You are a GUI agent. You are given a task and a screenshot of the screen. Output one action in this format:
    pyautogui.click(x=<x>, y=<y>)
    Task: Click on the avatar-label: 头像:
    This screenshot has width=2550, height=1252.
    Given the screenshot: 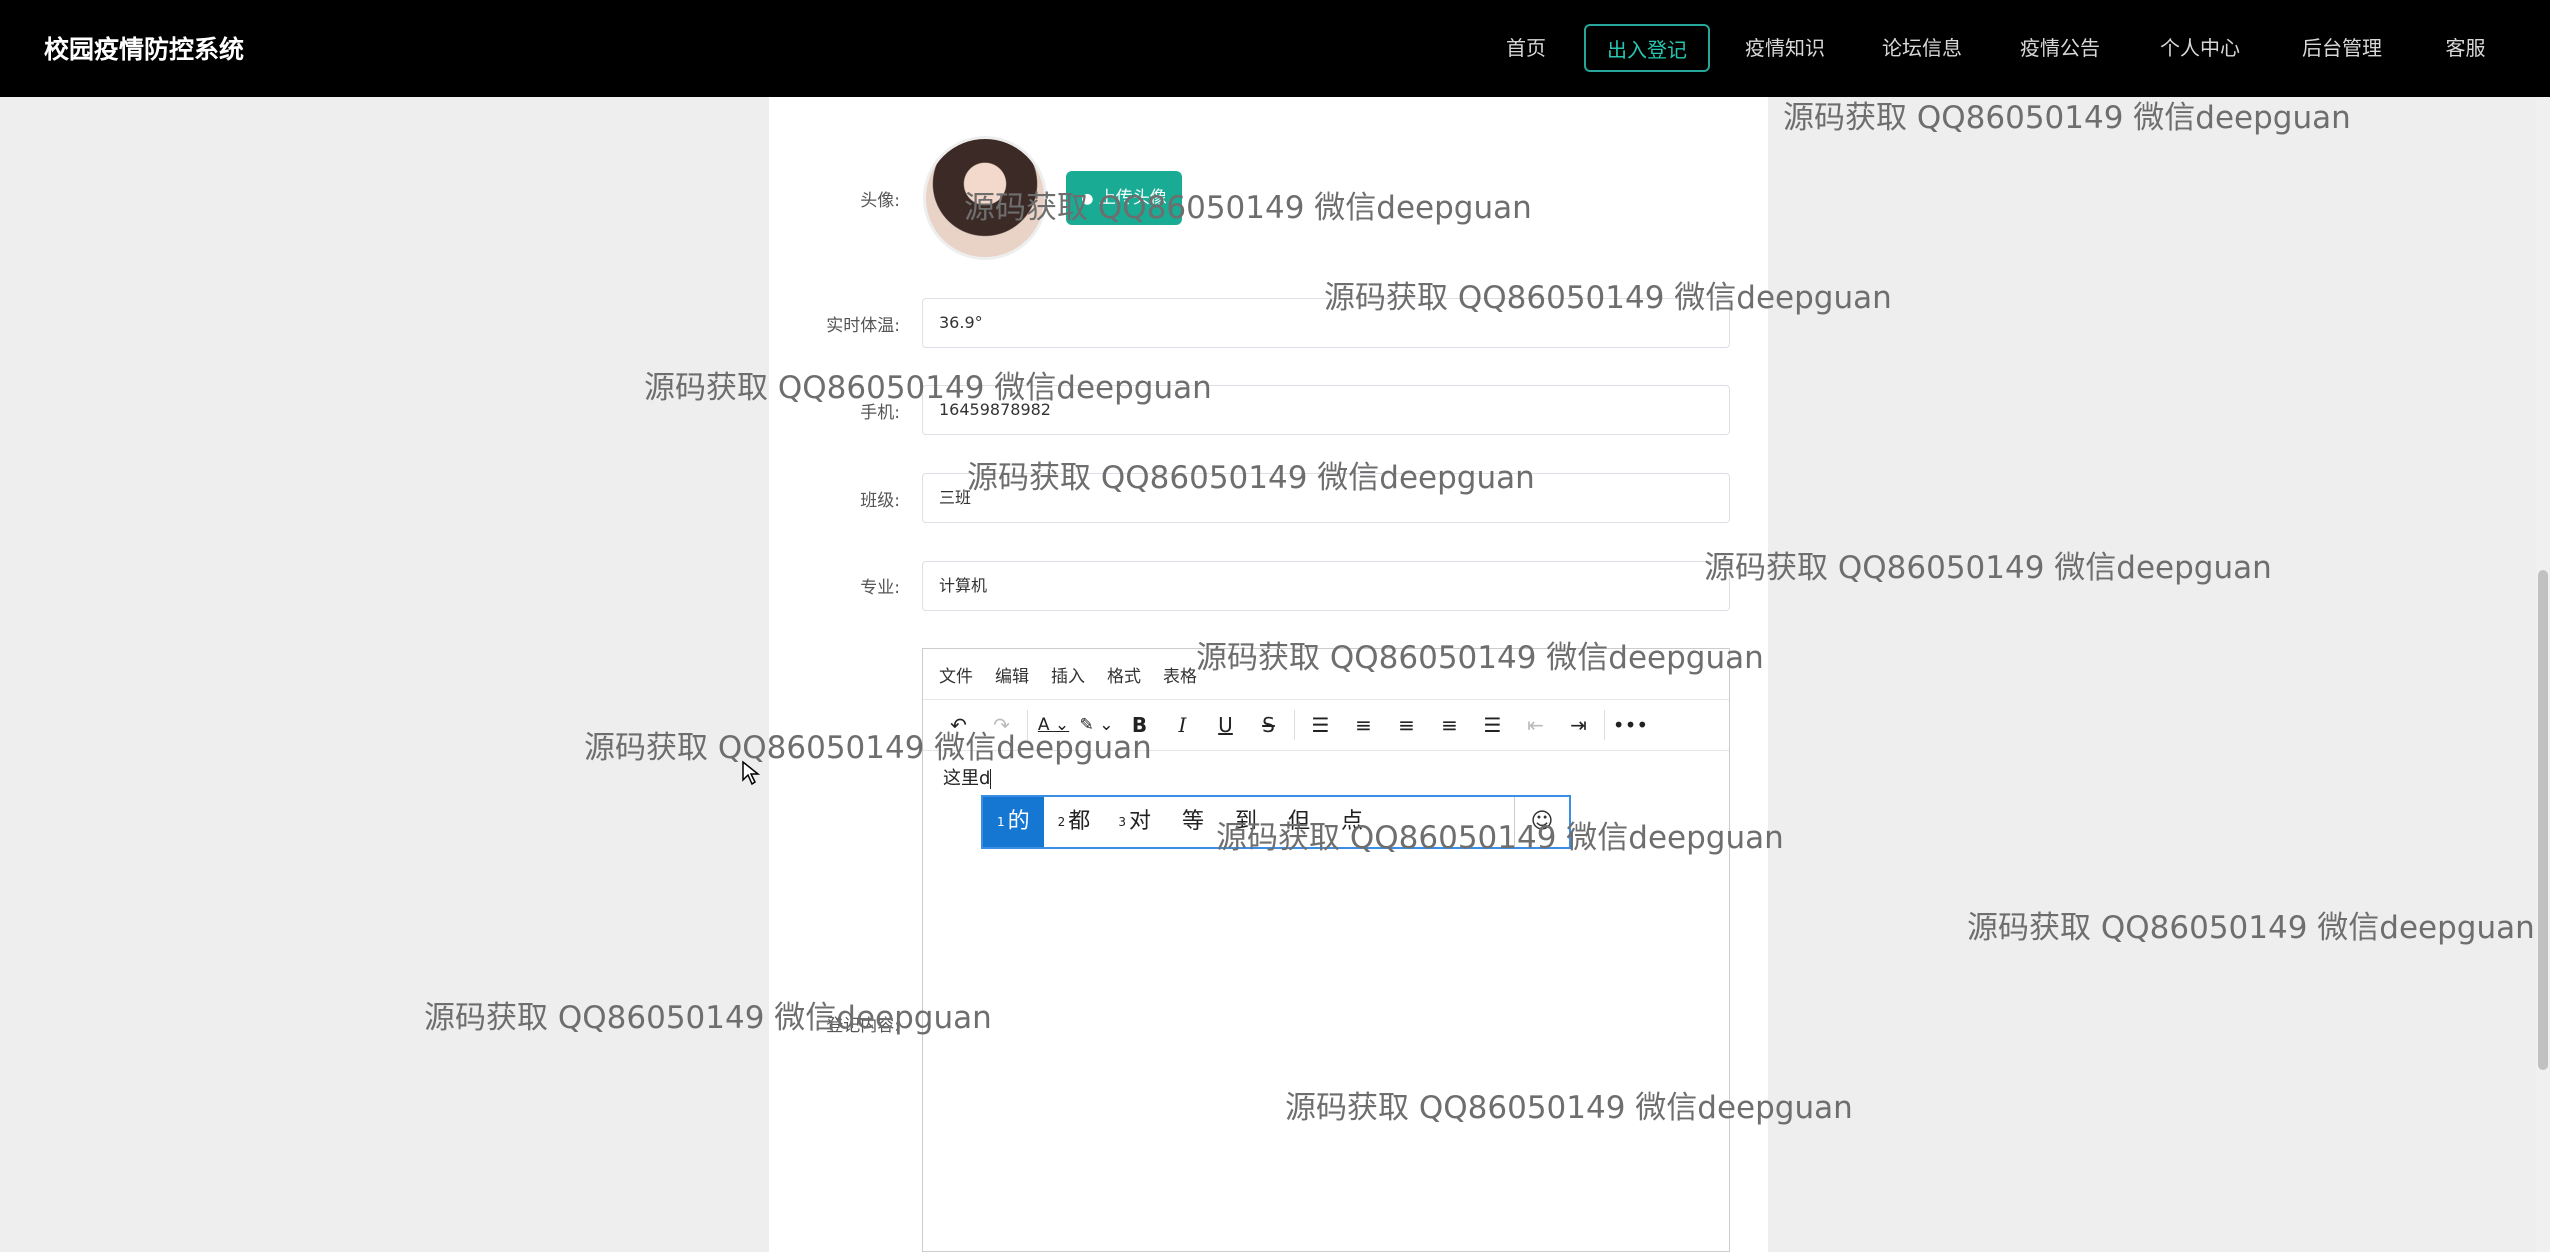 What is the action you would take?
    pyautogui.click(x=880, y=201)
    